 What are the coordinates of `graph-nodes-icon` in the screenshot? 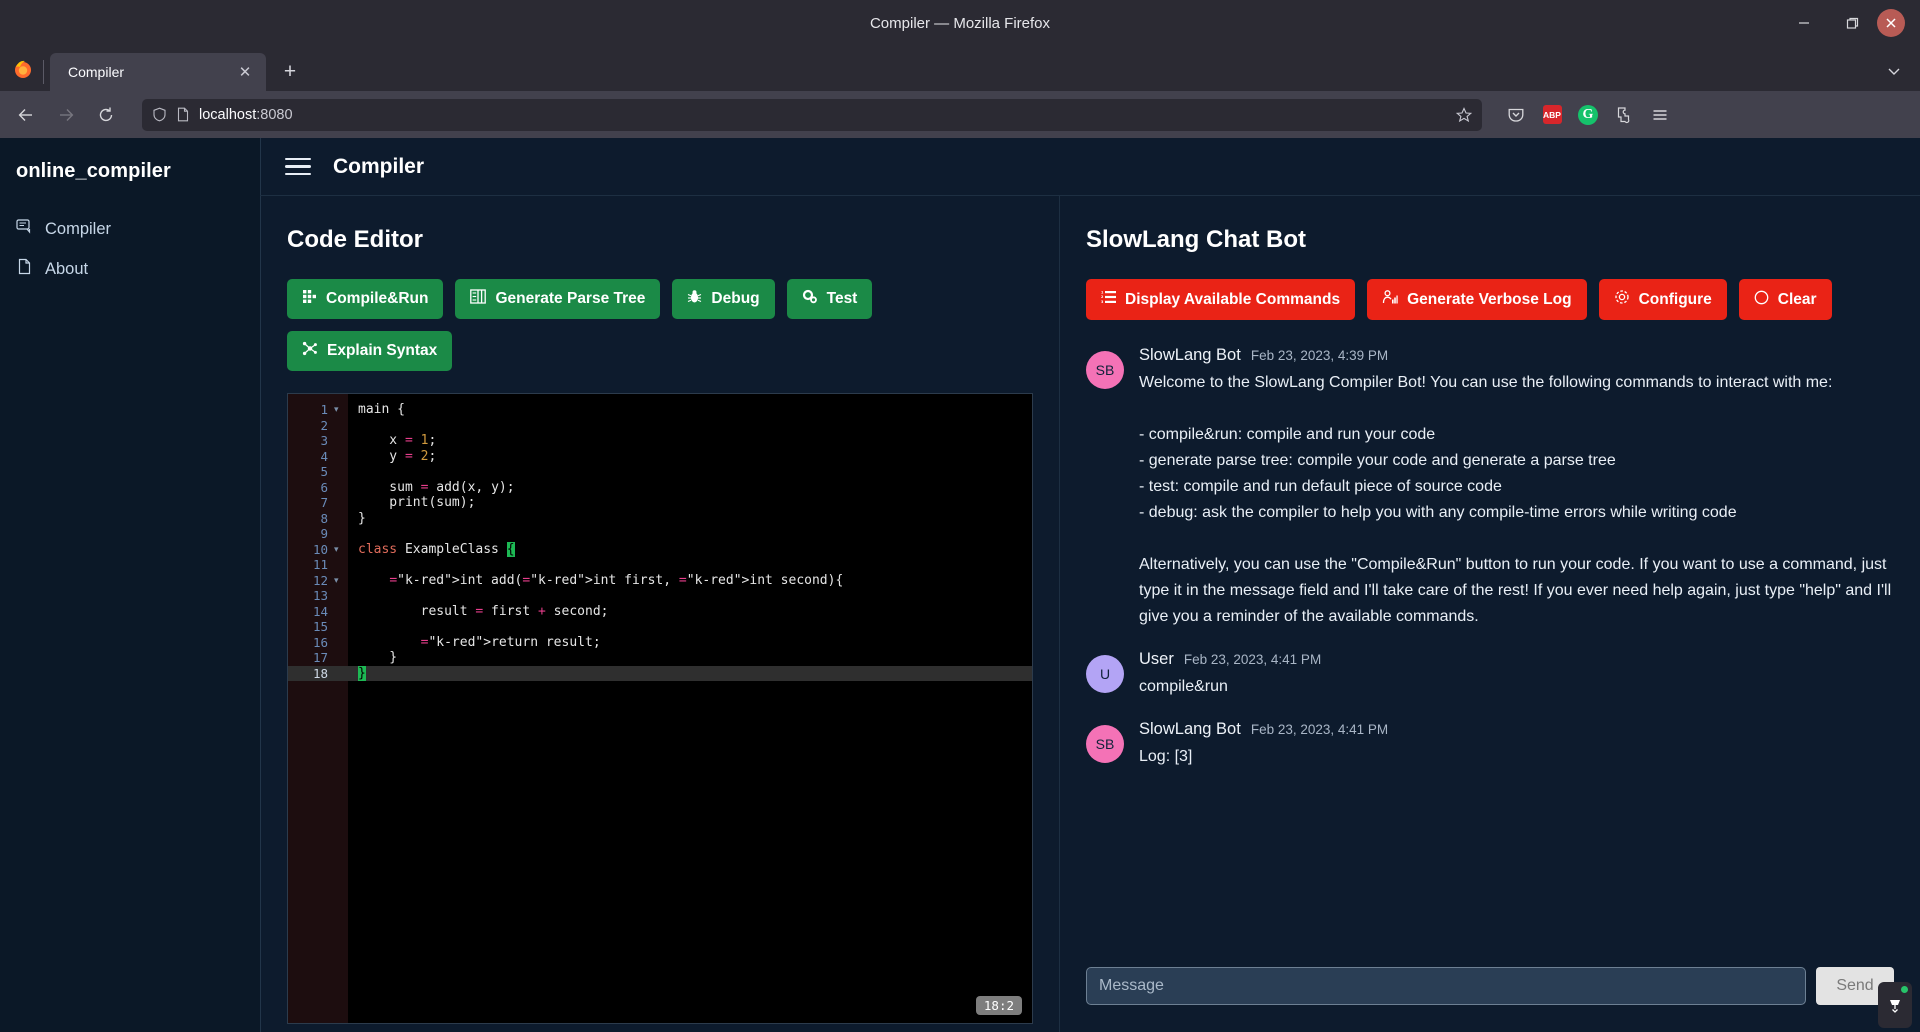 It's located at (310, 351).